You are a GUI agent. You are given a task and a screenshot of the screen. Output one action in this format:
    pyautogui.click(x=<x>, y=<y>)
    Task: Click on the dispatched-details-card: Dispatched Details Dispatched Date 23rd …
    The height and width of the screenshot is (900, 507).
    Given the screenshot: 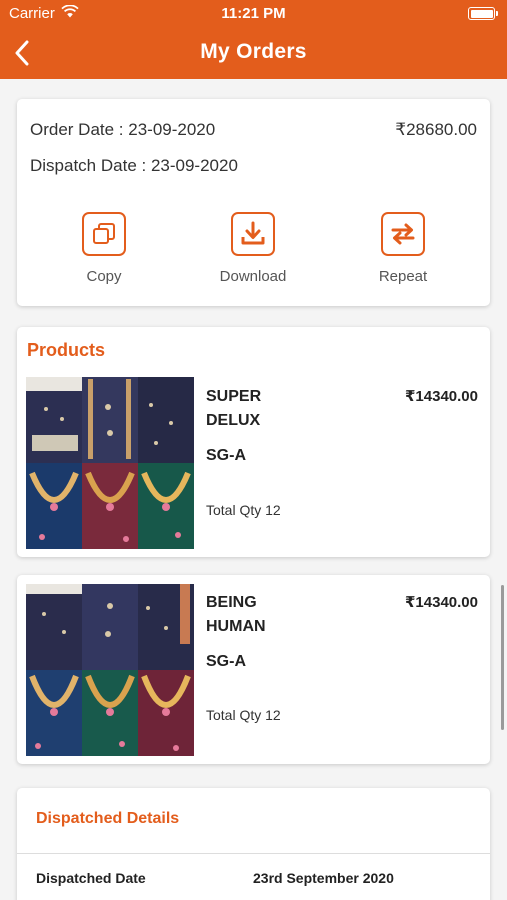 What is the action you would take?
    pyautogui.click(x=253, y=844)
    